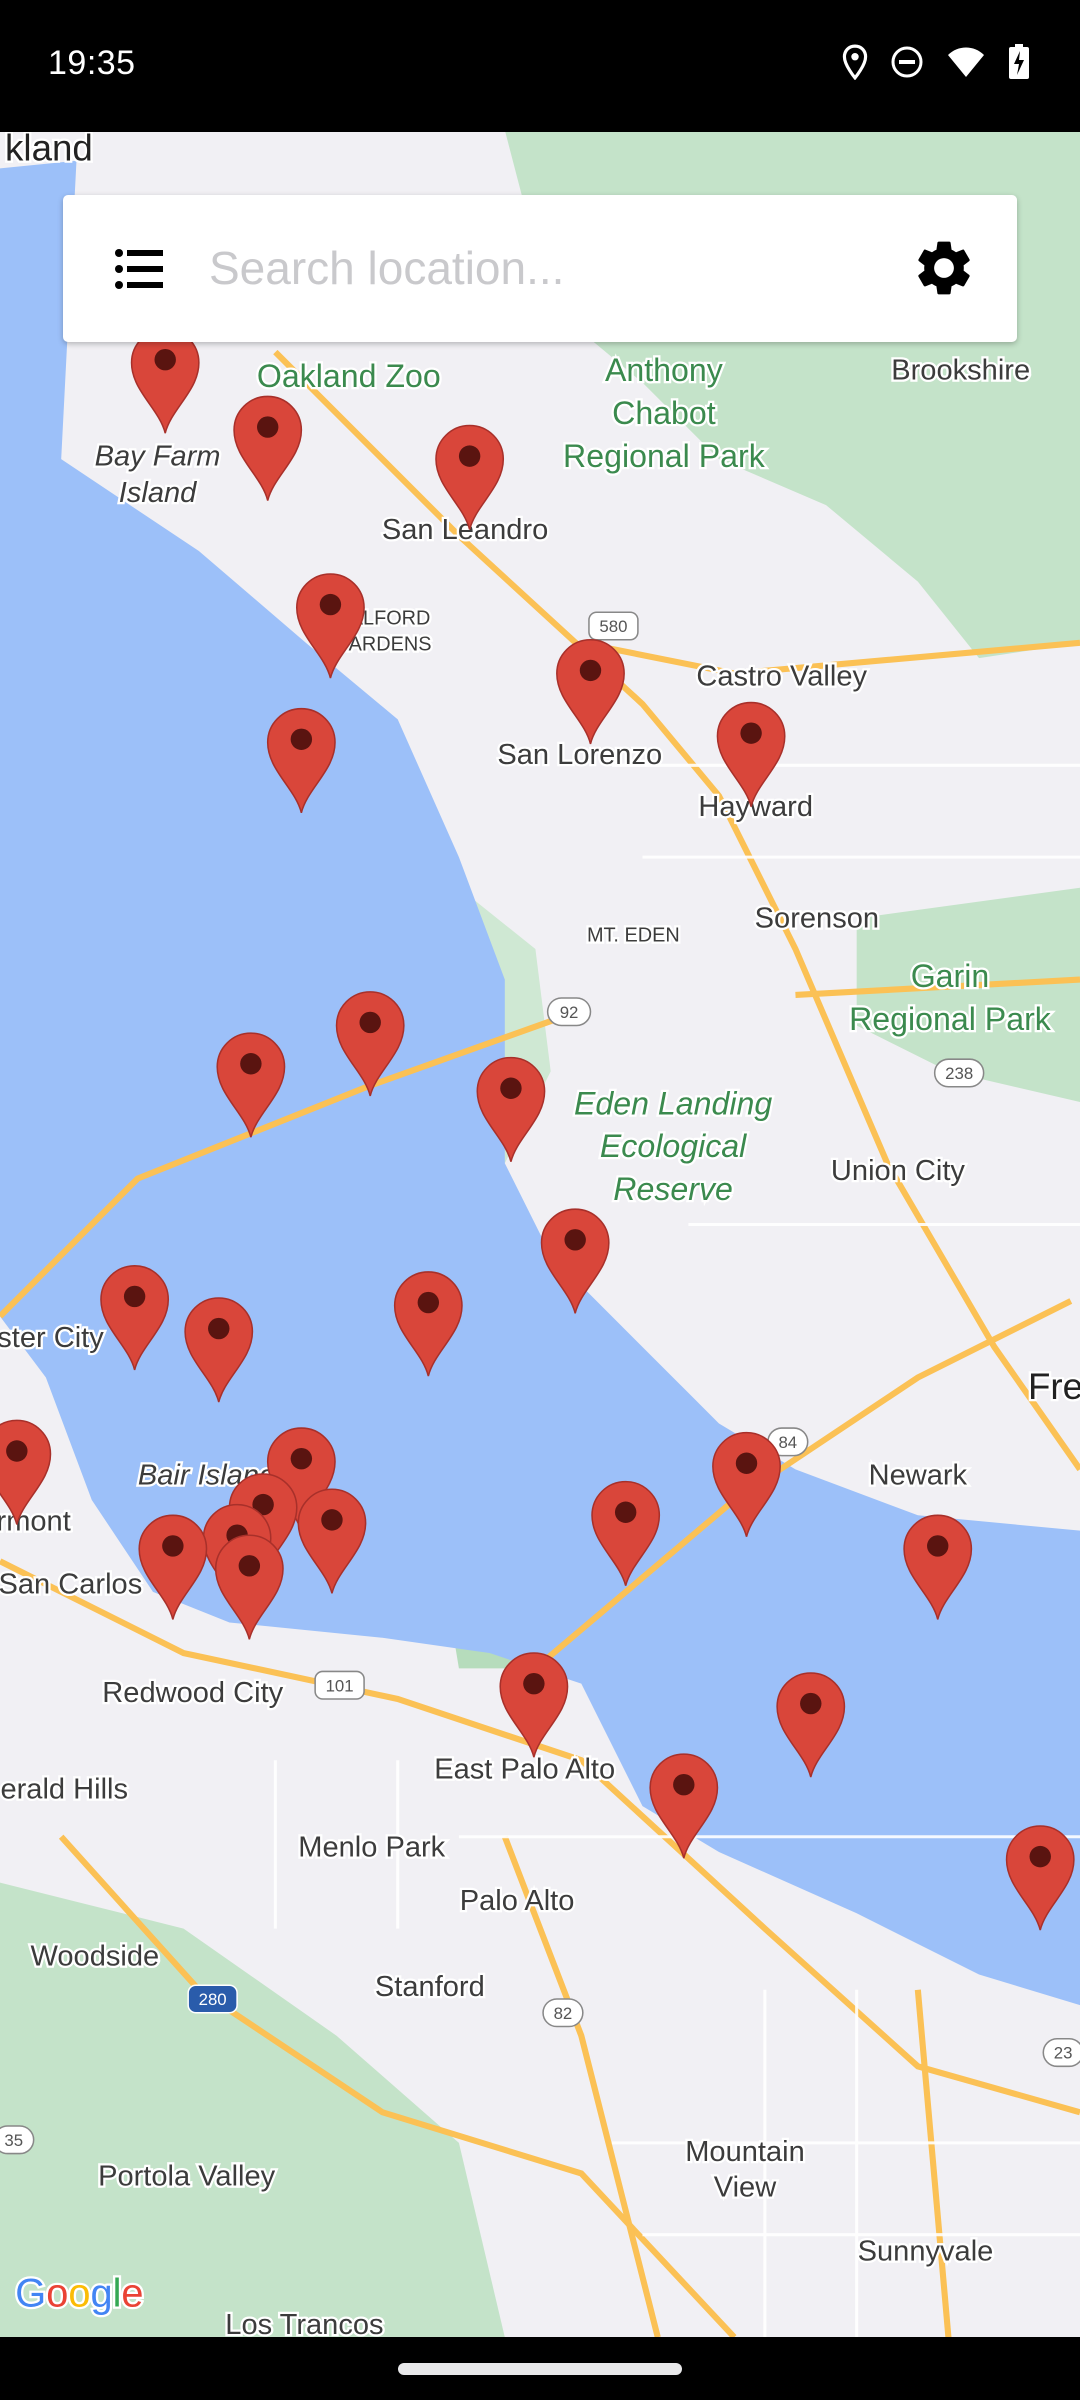 This screenshot has width=1080, height=2400. I want to click on map-label-alford: ARDENS, so click(390, 645).